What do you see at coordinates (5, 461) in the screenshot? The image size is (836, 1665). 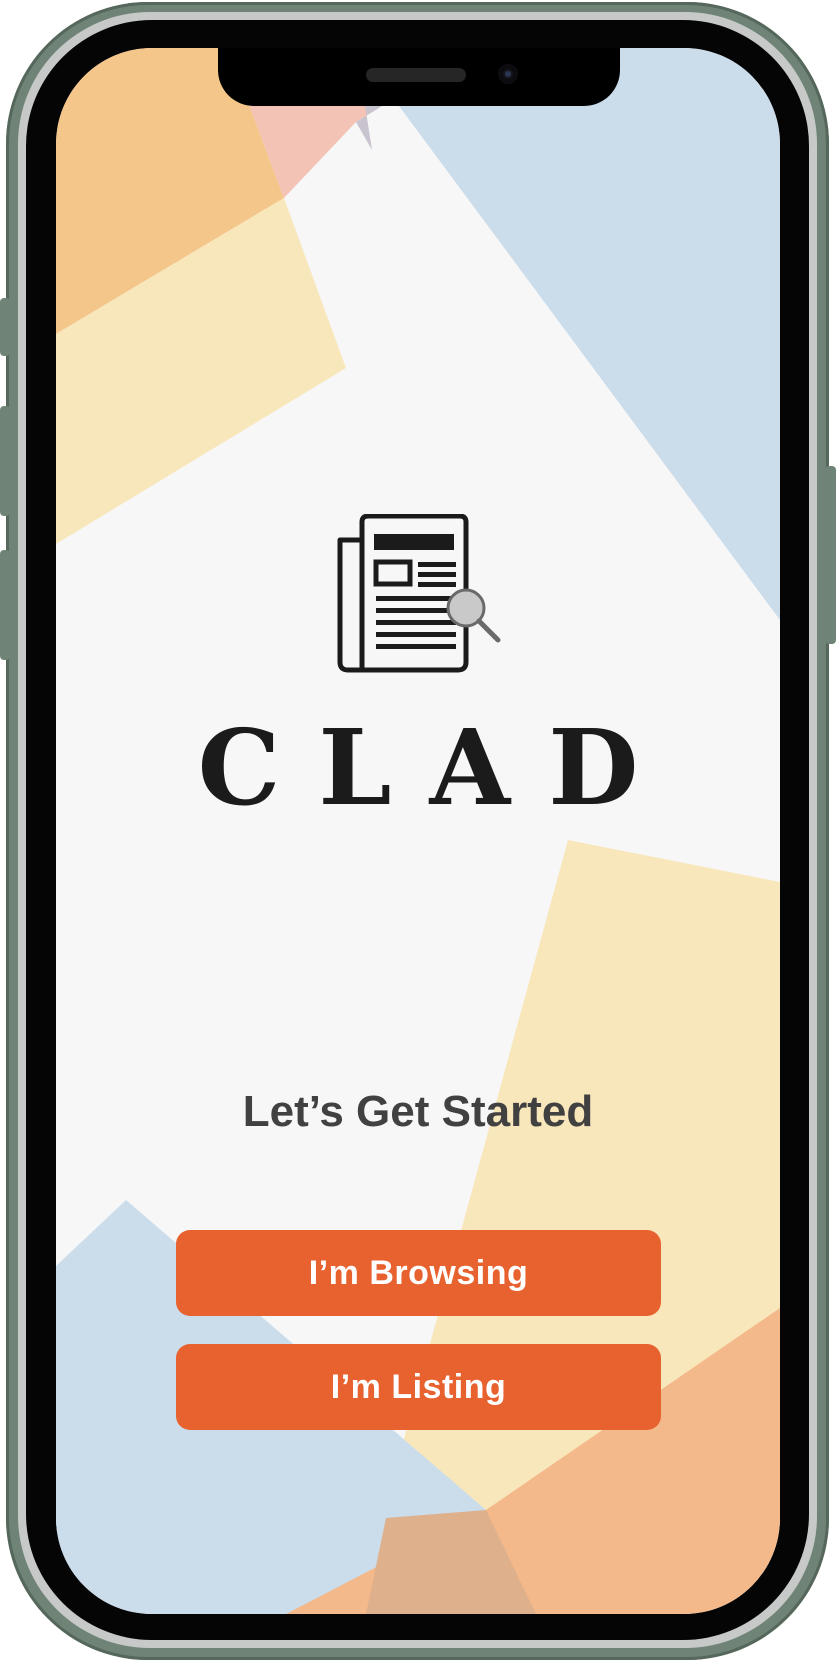 I see `volume-up-button` at bounding box center [5, 461].